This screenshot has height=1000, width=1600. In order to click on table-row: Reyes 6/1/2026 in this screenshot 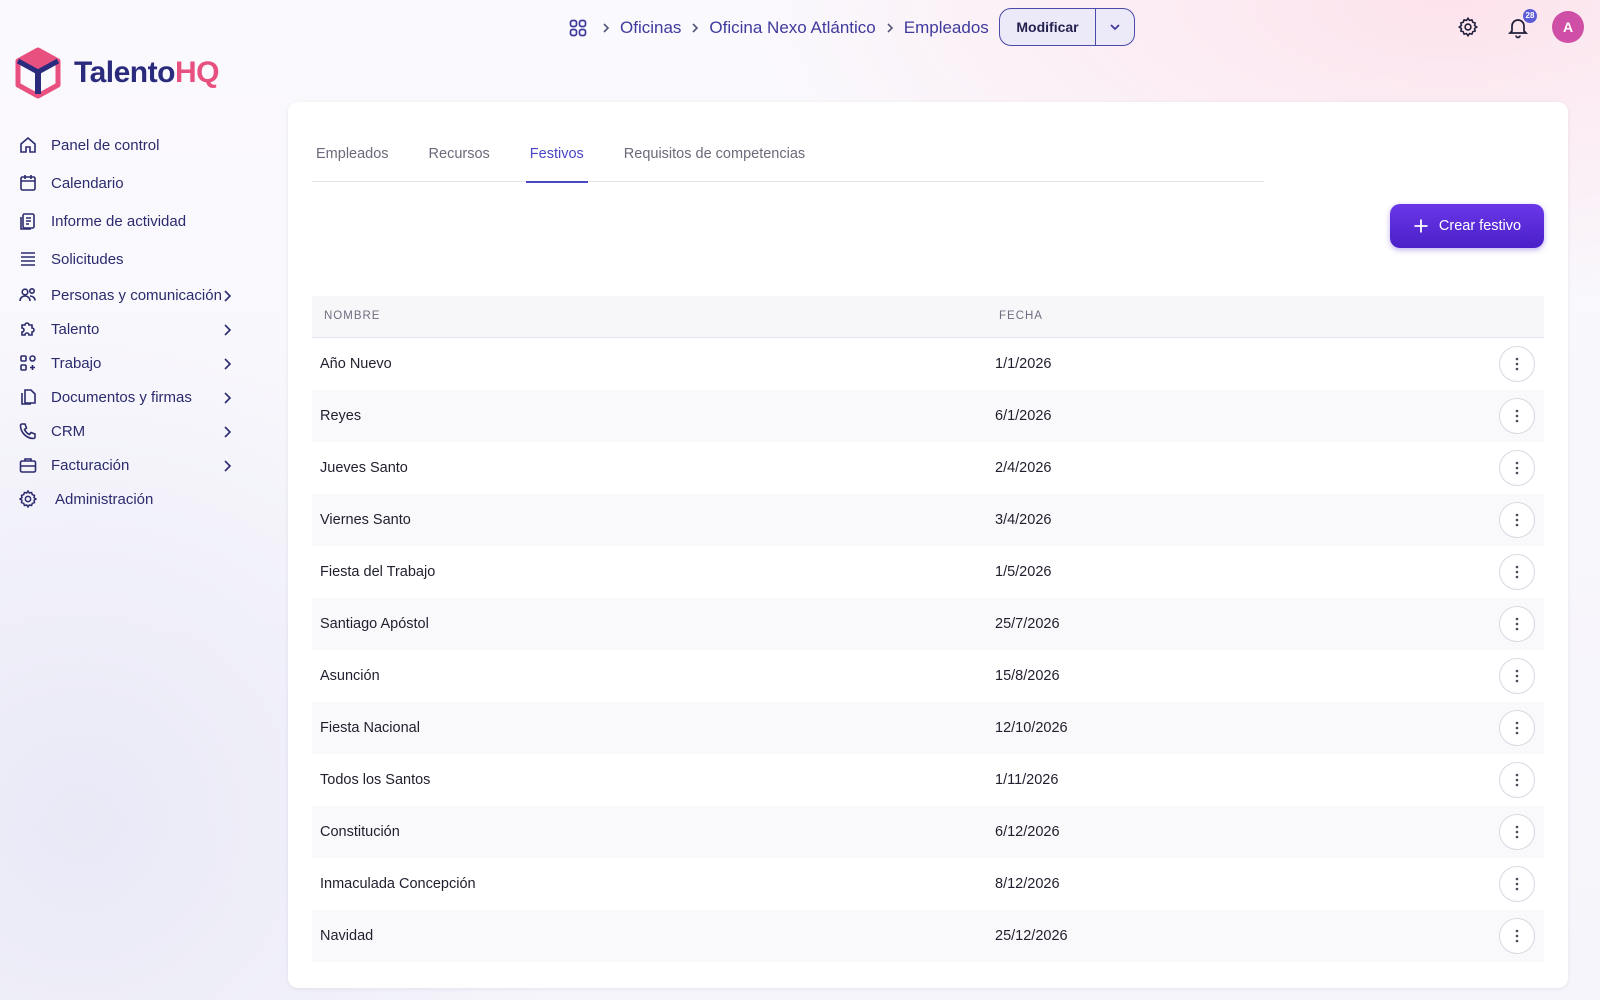, I will do `click(928, 416)`.